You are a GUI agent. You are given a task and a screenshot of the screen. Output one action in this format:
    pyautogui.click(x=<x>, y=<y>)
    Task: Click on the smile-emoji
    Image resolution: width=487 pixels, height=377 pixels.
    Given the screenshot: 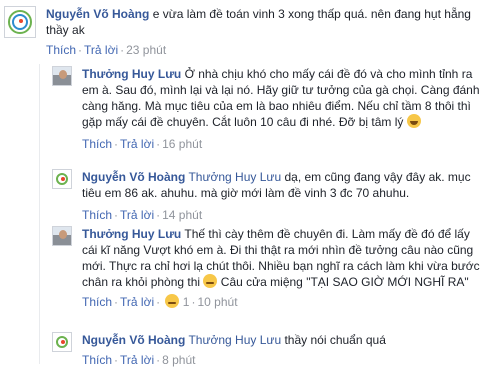 What is the action you would take?
    pyautogui.click(x=413, y=121)
    